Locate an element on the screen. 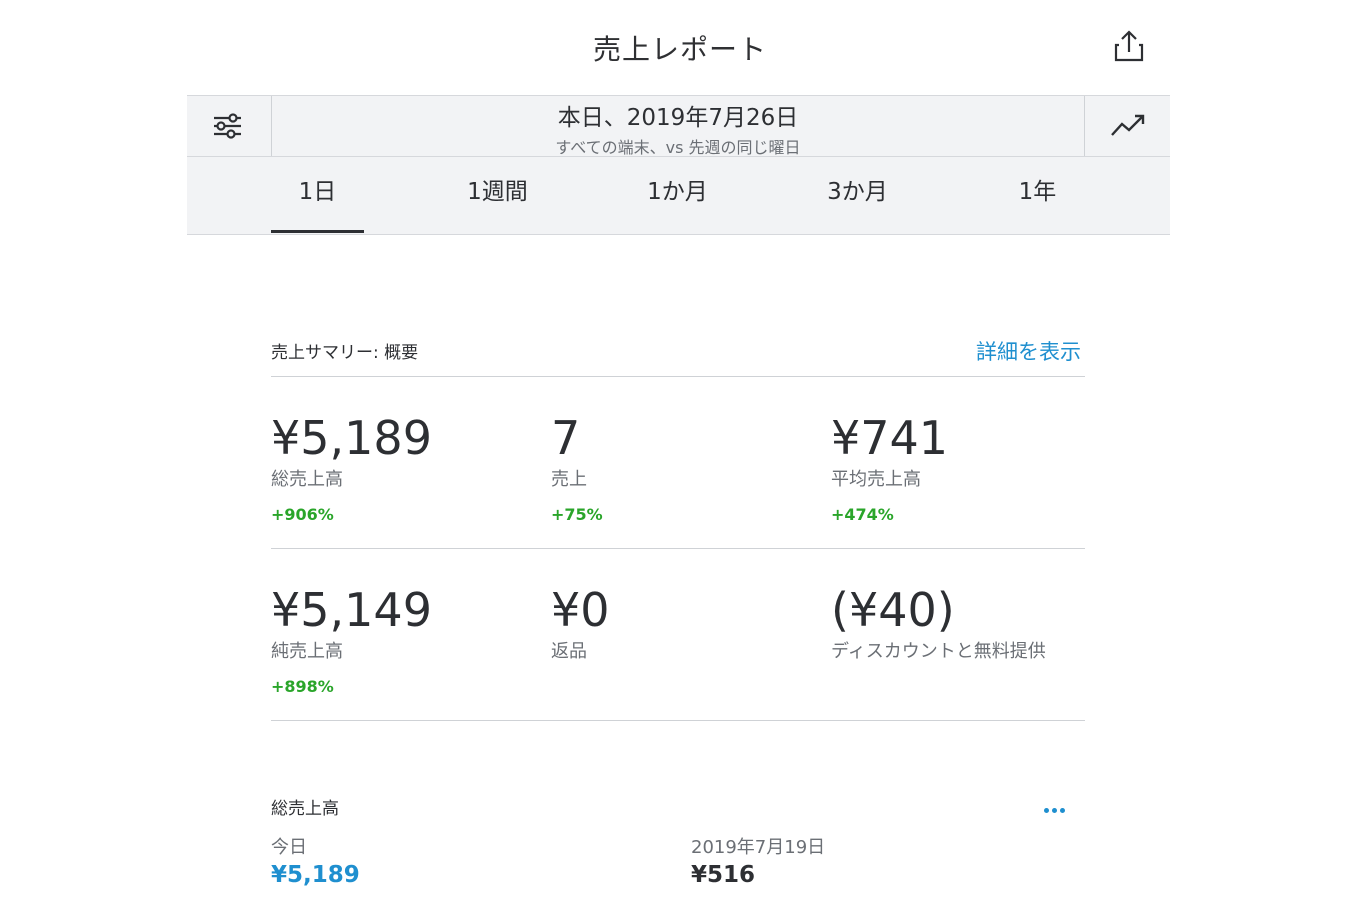  metric-change: +474% is located at coordinates (862, 514).